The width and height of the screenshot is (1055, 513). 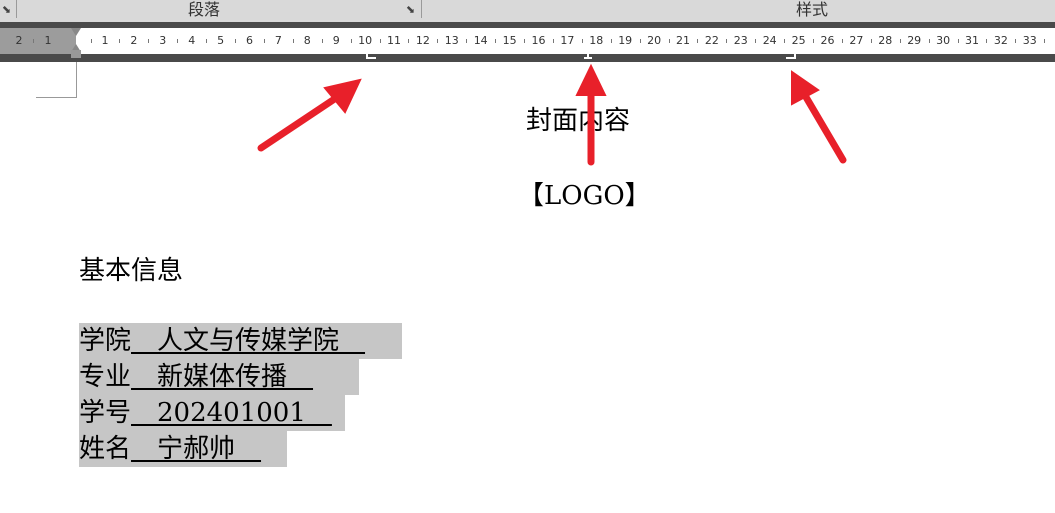 What do you see at coordinates (812, 9) in the screenshot?
I see `styles-group-label: 样式` at bounding box center [812, 9].